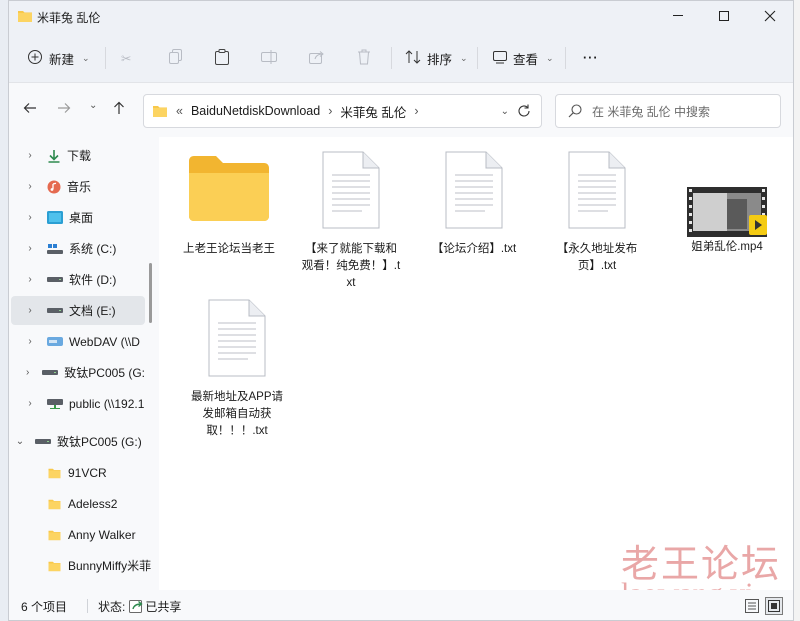 Image resolution: width=800 pixels, height=621 pixels. What do you see at coordinates (575, 111) in the screenshot?
I see `search-icon` at bounding box center [575, 111].